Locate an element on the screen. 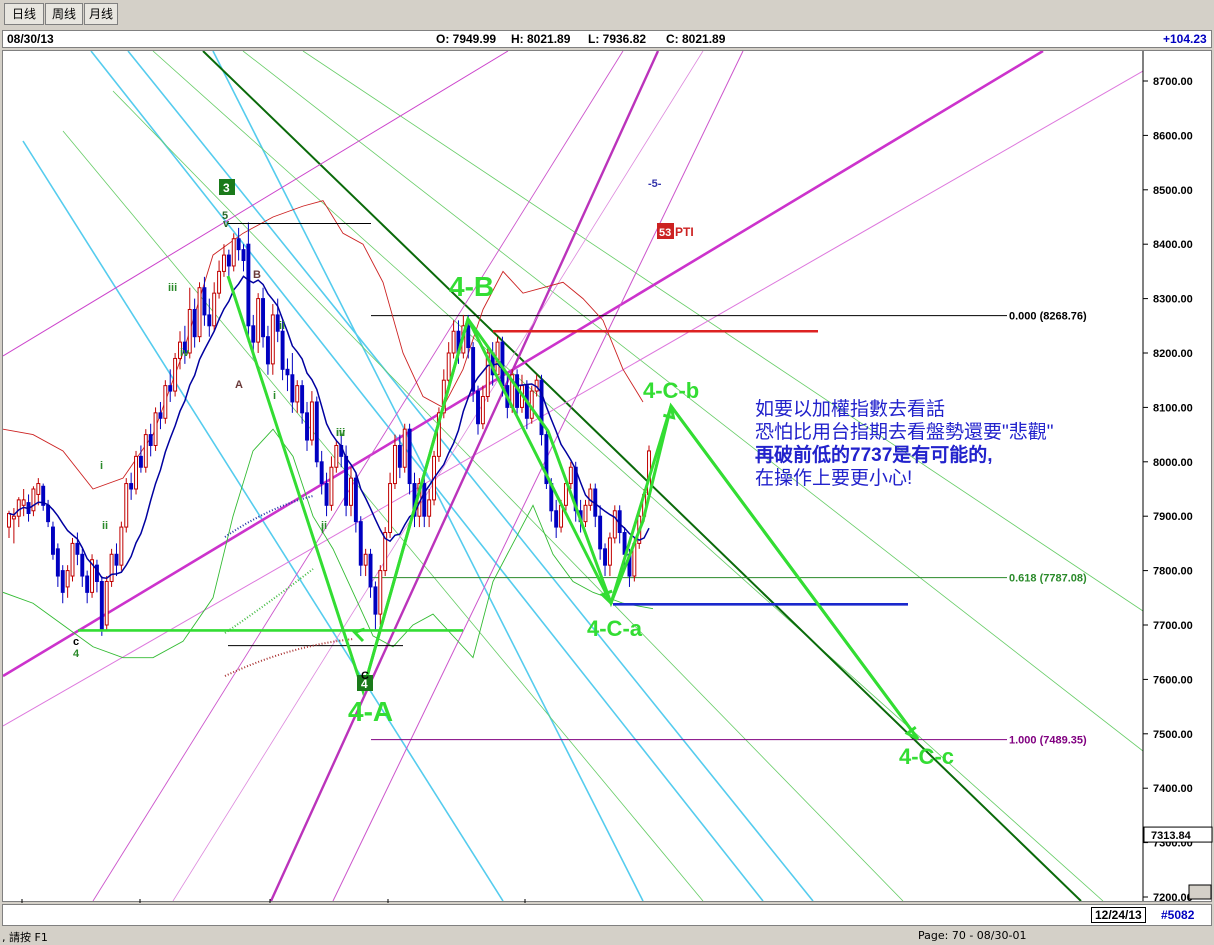  y-tick-label: 8600.00 is located at coordinates (1173, 136).